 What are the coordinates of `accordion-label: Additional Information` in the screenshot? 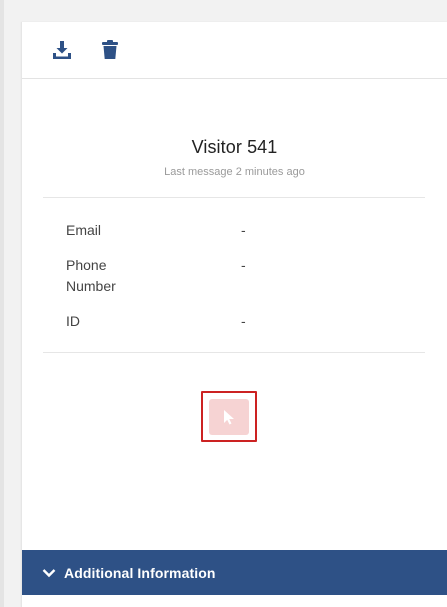 It's located at (140, 572).